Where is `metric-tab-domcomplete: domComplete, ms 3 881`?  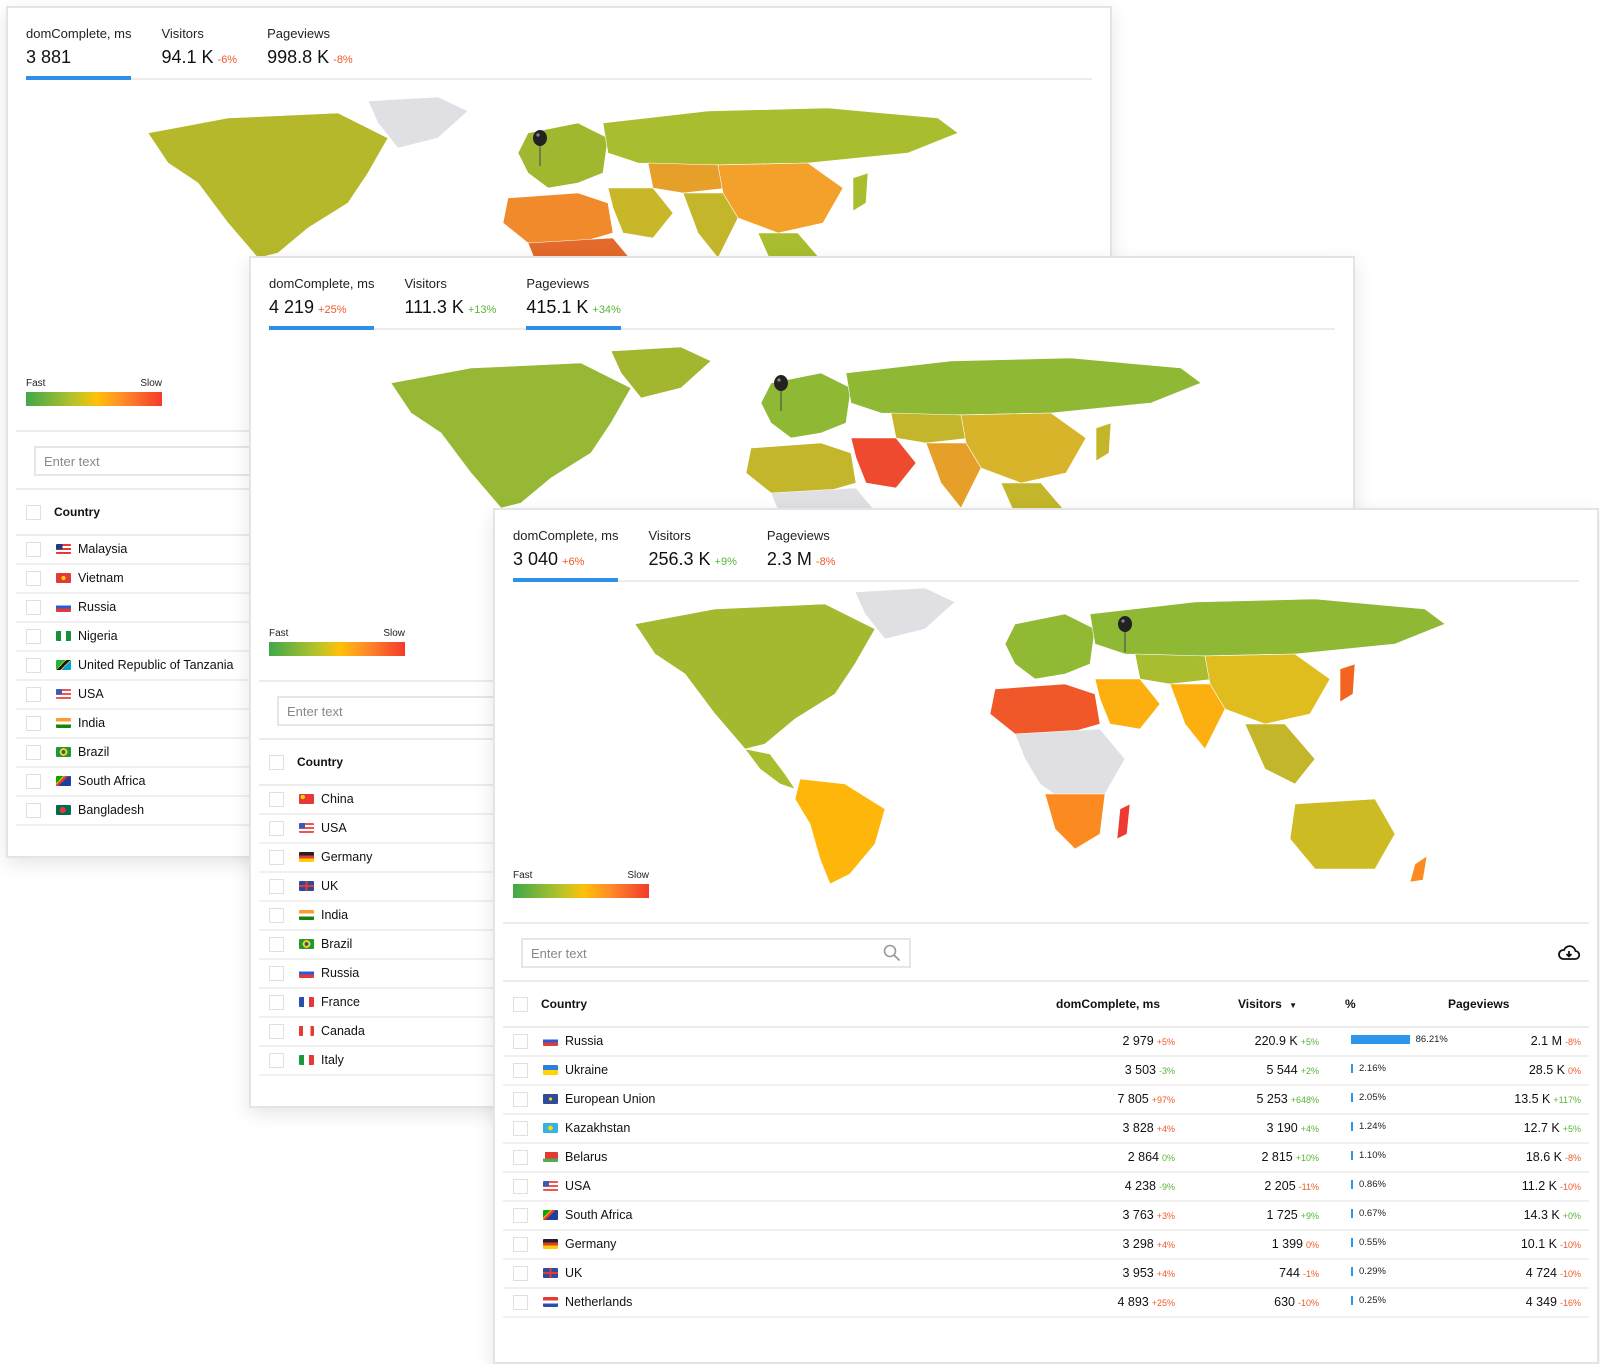 metric-tab-domcomplete: domComplete, ms 3 881 is located at coordinates (79, 52).